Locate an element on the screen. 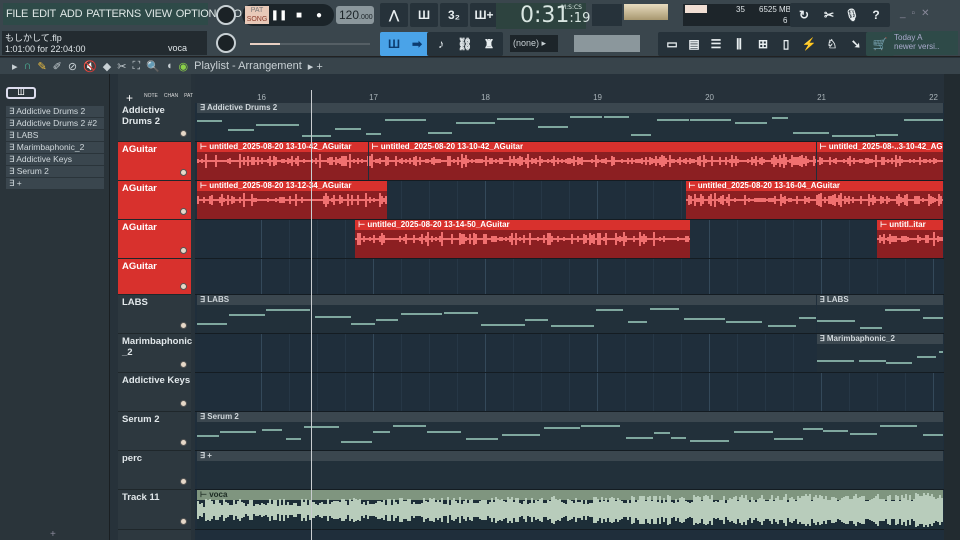 The height and width of the screenshot is (540, 960). record-button: ● is located at coordinates (319, 15).